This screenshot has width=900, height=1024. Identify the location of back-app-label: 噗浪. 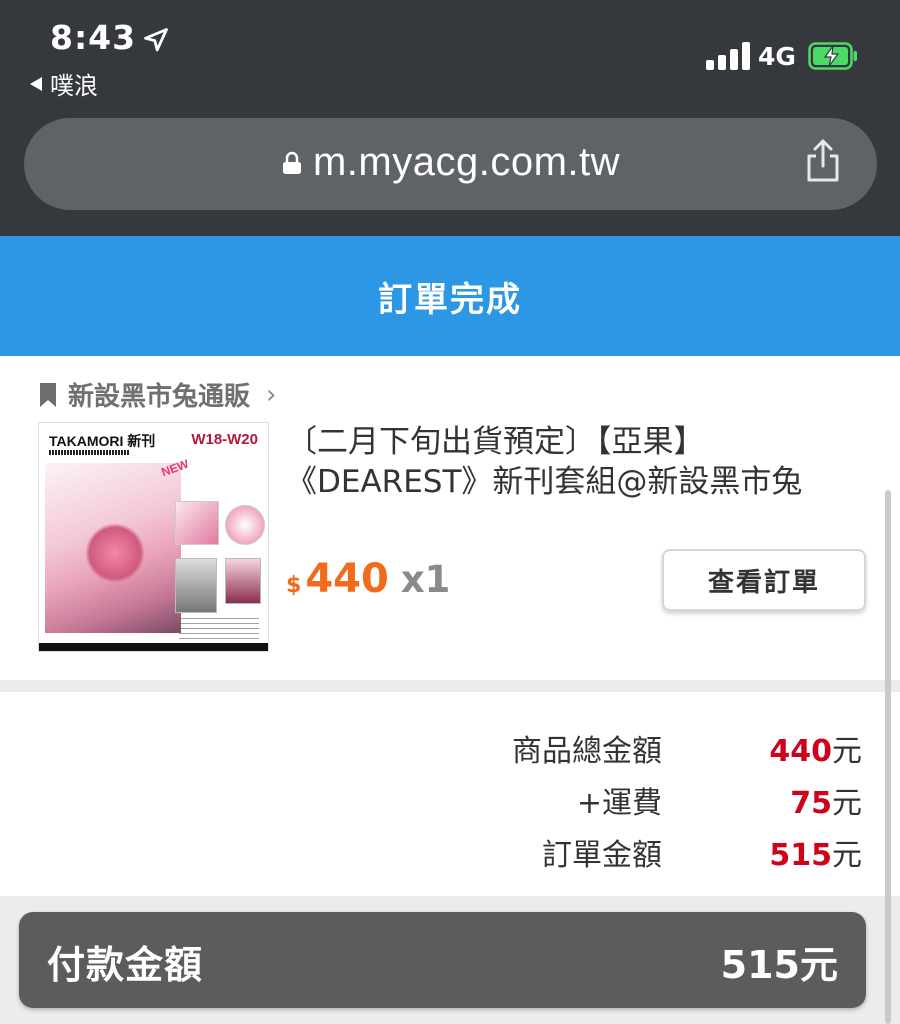
(74, 86).